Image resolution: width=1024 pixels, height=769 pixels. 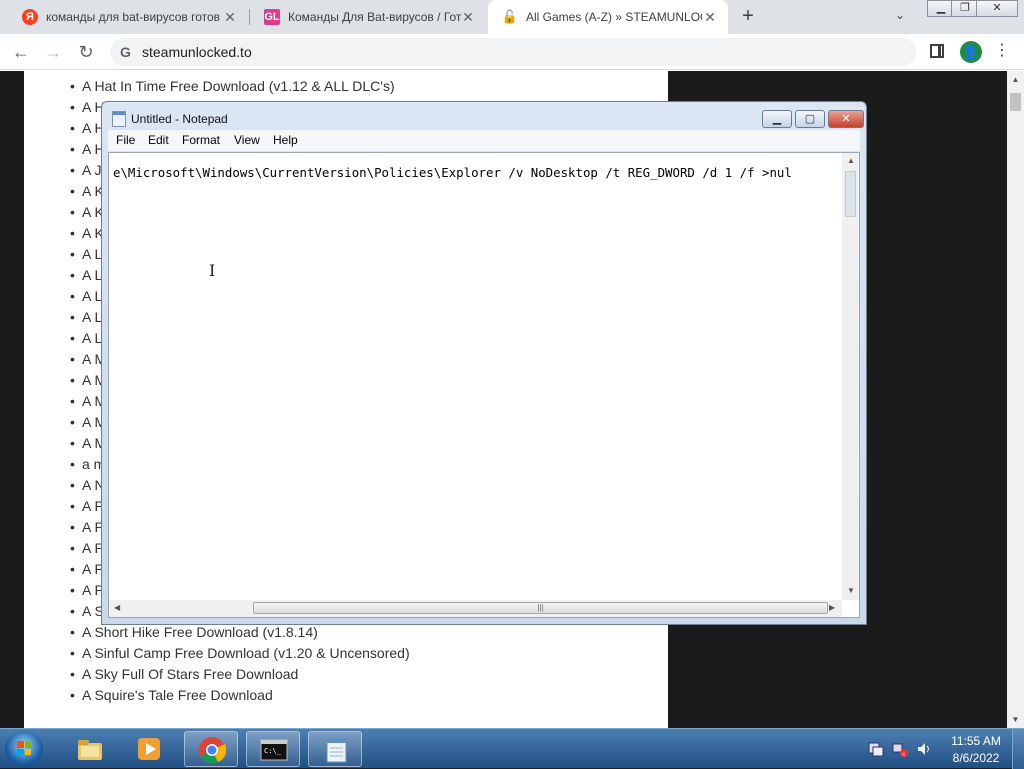 What do you see at coordinates (937, 51) in the screenshot?
I see `side-panel-icon` at bounding box center [937, 51].